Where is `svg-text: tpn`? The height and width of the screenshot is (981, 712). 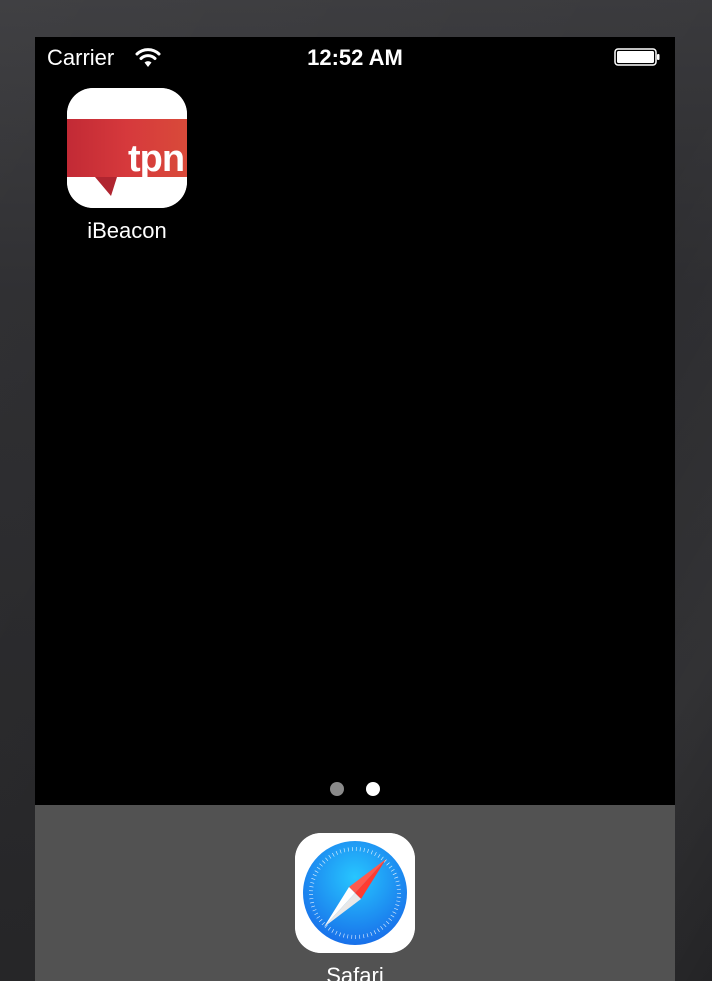
svg-text: tpn is located at coordinates (156, 159).